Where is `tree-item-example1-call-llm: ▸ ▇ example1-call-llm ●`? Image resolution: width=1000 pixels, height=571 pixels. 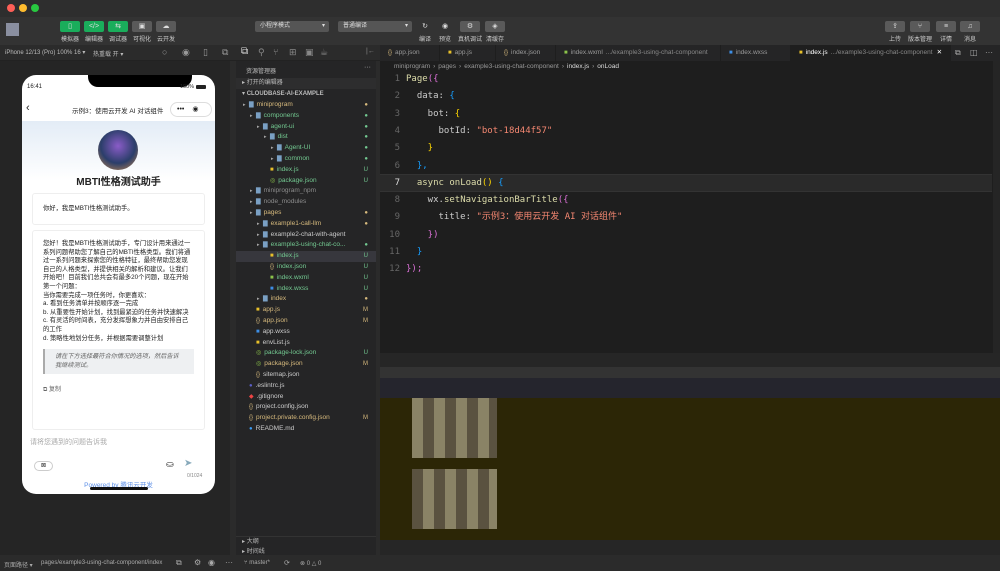 tree-item-example1-call-llm: ▸ ▇ example1-call-llm ● is located at coordinates (306, 224).